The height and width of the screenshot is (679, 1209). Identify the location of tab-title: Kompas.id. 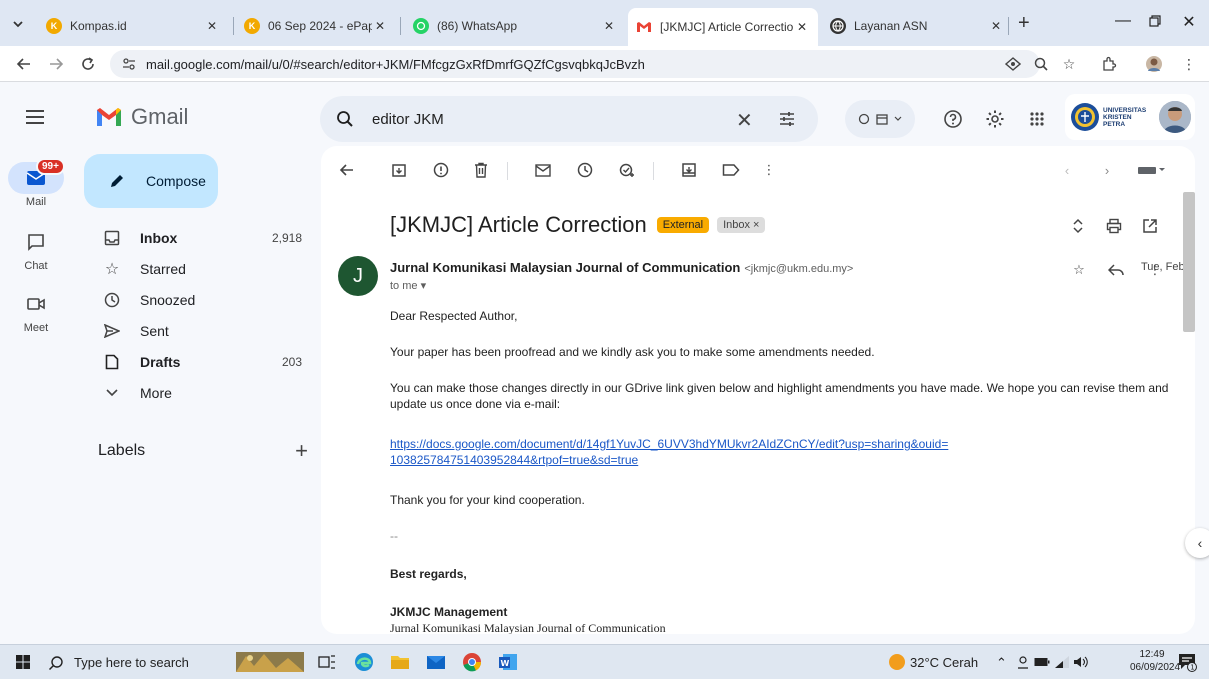
(98, 26).